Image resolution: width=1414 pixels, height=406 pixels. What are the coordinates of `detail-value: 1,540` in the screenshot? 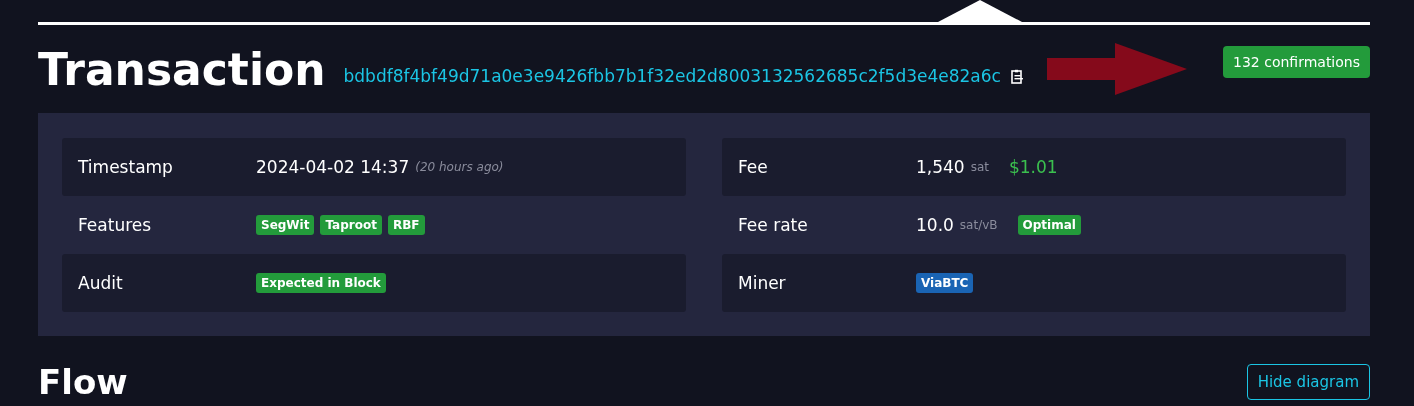 It's located at (940, 167).